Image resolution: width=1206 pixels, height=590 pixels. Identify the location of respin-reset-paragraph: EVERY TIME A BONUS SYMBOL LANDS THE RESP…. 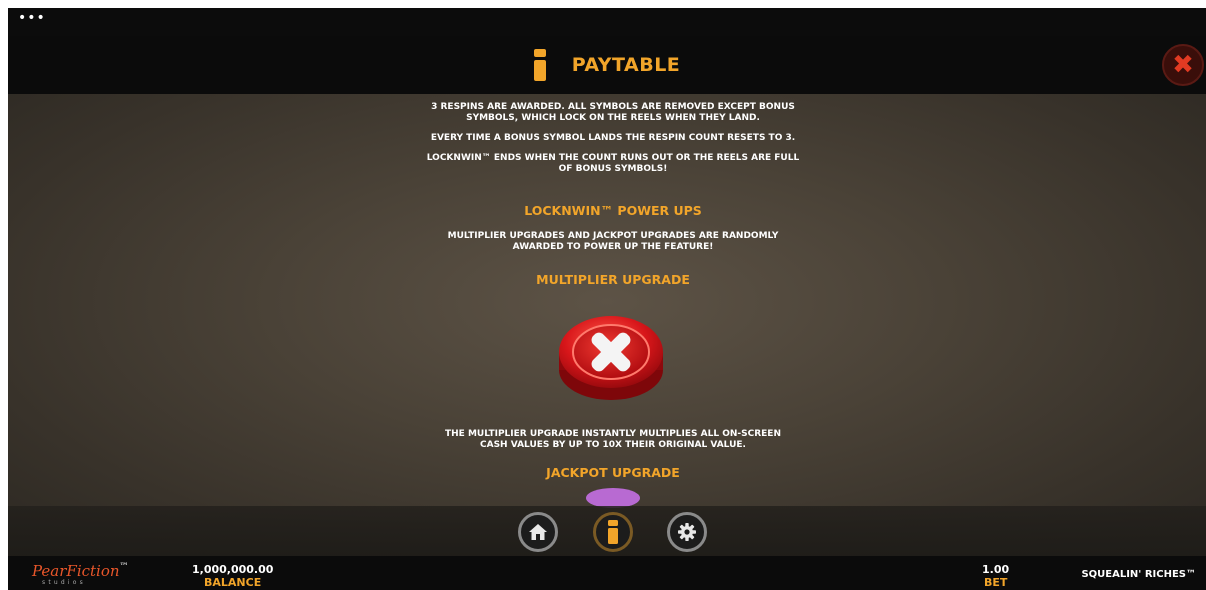
(613, 138).